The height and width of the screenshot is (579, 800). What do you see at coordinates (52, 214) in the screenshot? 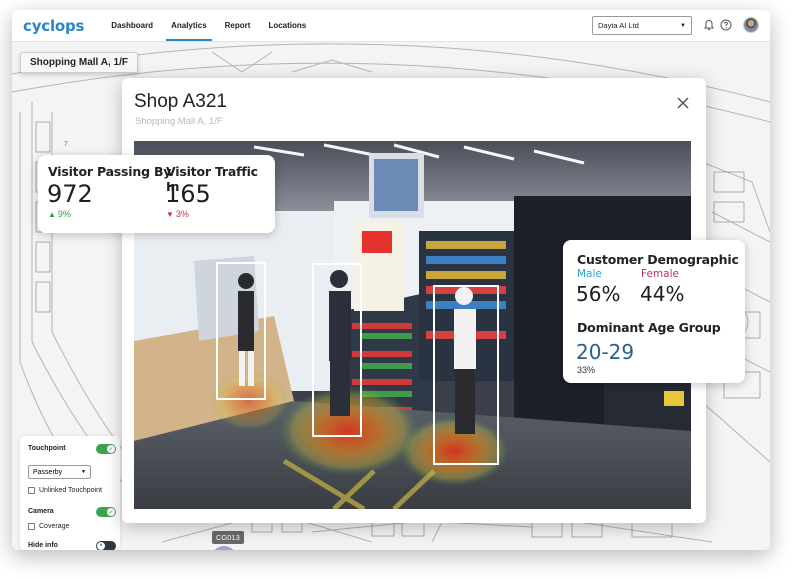
I see `arrow-up-icon: ▲` at bounding box center [52, 214].